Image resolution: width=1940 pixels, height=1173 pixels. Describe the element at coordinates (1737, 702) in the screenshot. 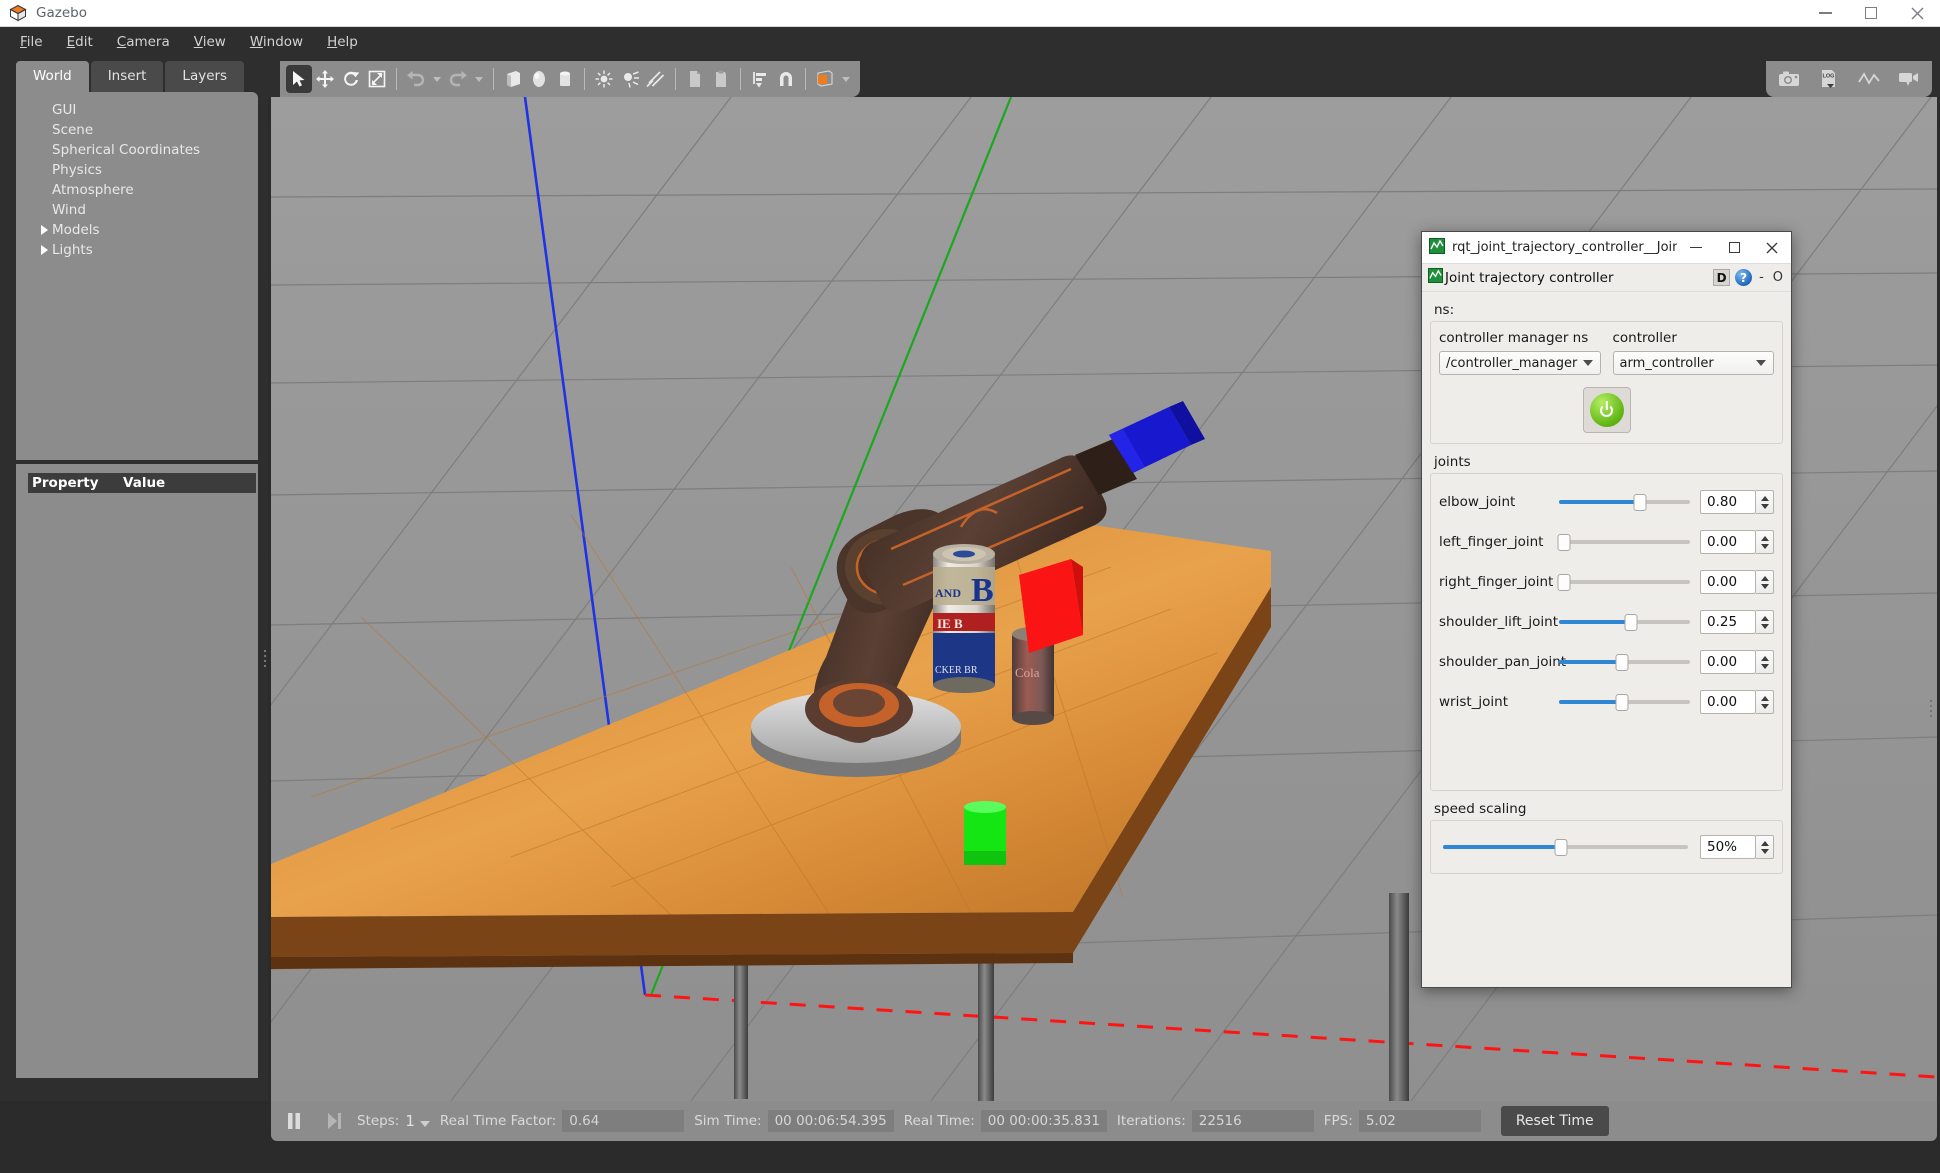

I see `joint-spinbox-wrist_joint: 0.00` at that location.